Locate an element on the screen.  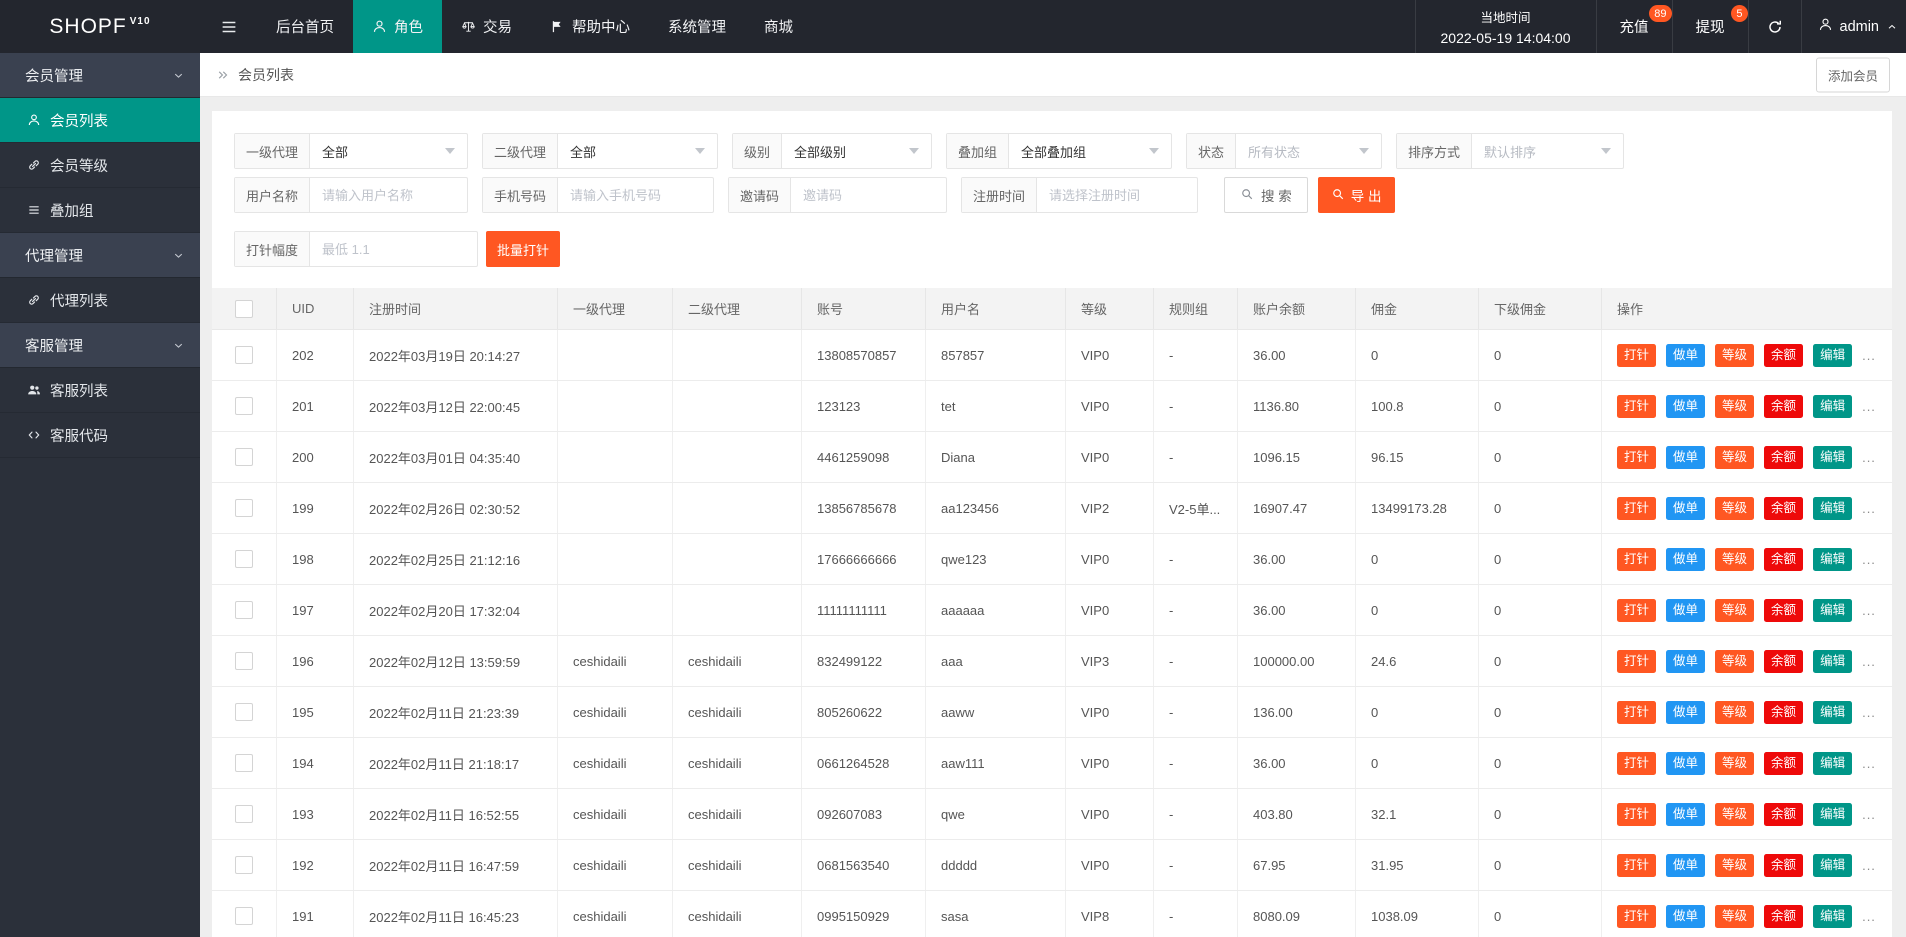
sidebar-item-1-0: 代理列表 is located at coordinates (100, 300).